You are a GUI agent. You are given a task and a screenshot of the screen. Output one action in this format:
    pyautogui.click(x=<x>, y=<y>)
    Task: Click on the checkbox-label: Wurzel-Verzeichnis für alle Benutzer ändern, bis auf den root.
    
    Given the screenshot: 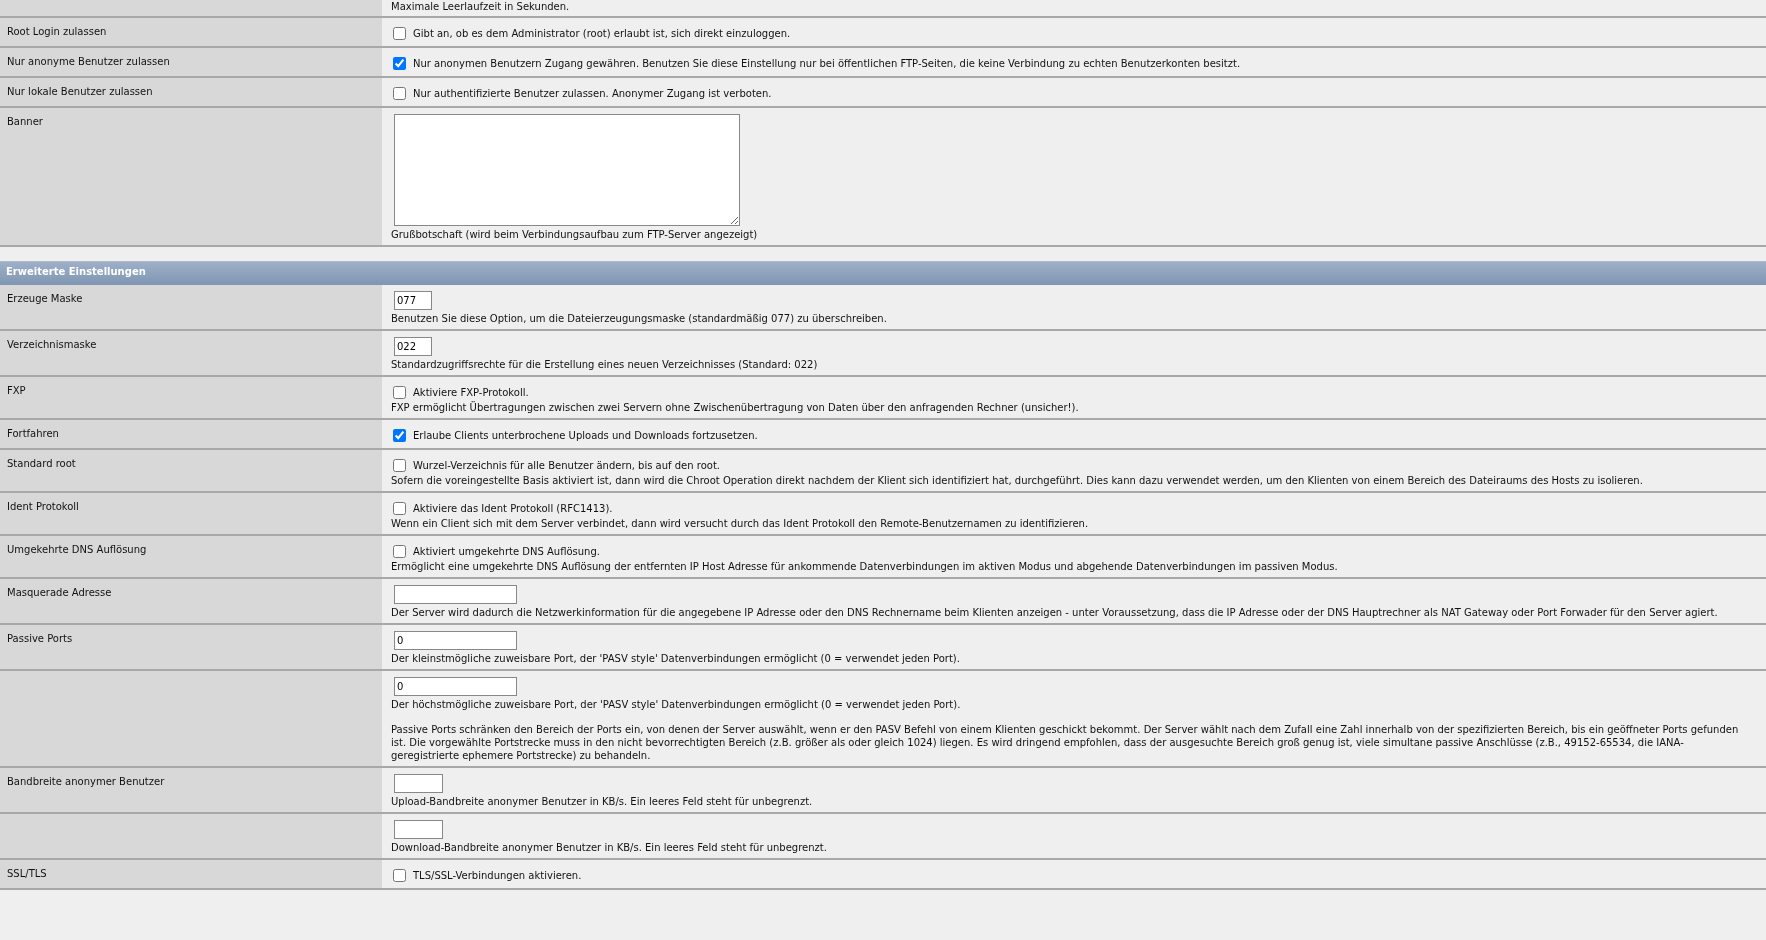 What is the action you would take?
    pyautogui.click(x=567, y=465)
    